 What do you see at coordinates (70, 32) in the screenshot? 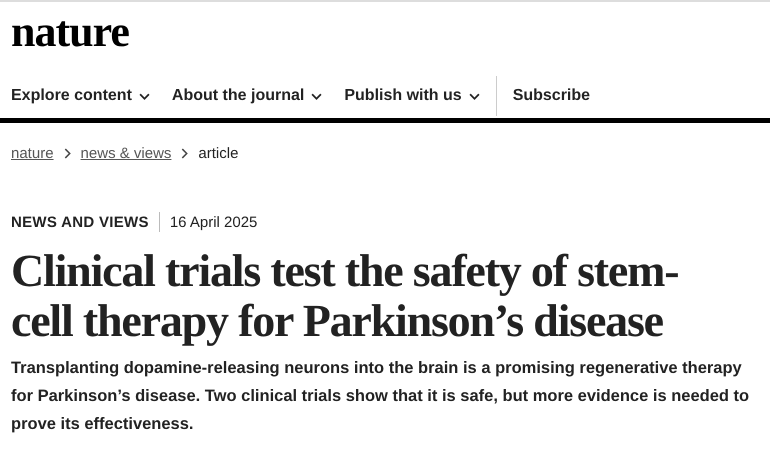
I see `logo: nature` at bounding box center [70, 32].